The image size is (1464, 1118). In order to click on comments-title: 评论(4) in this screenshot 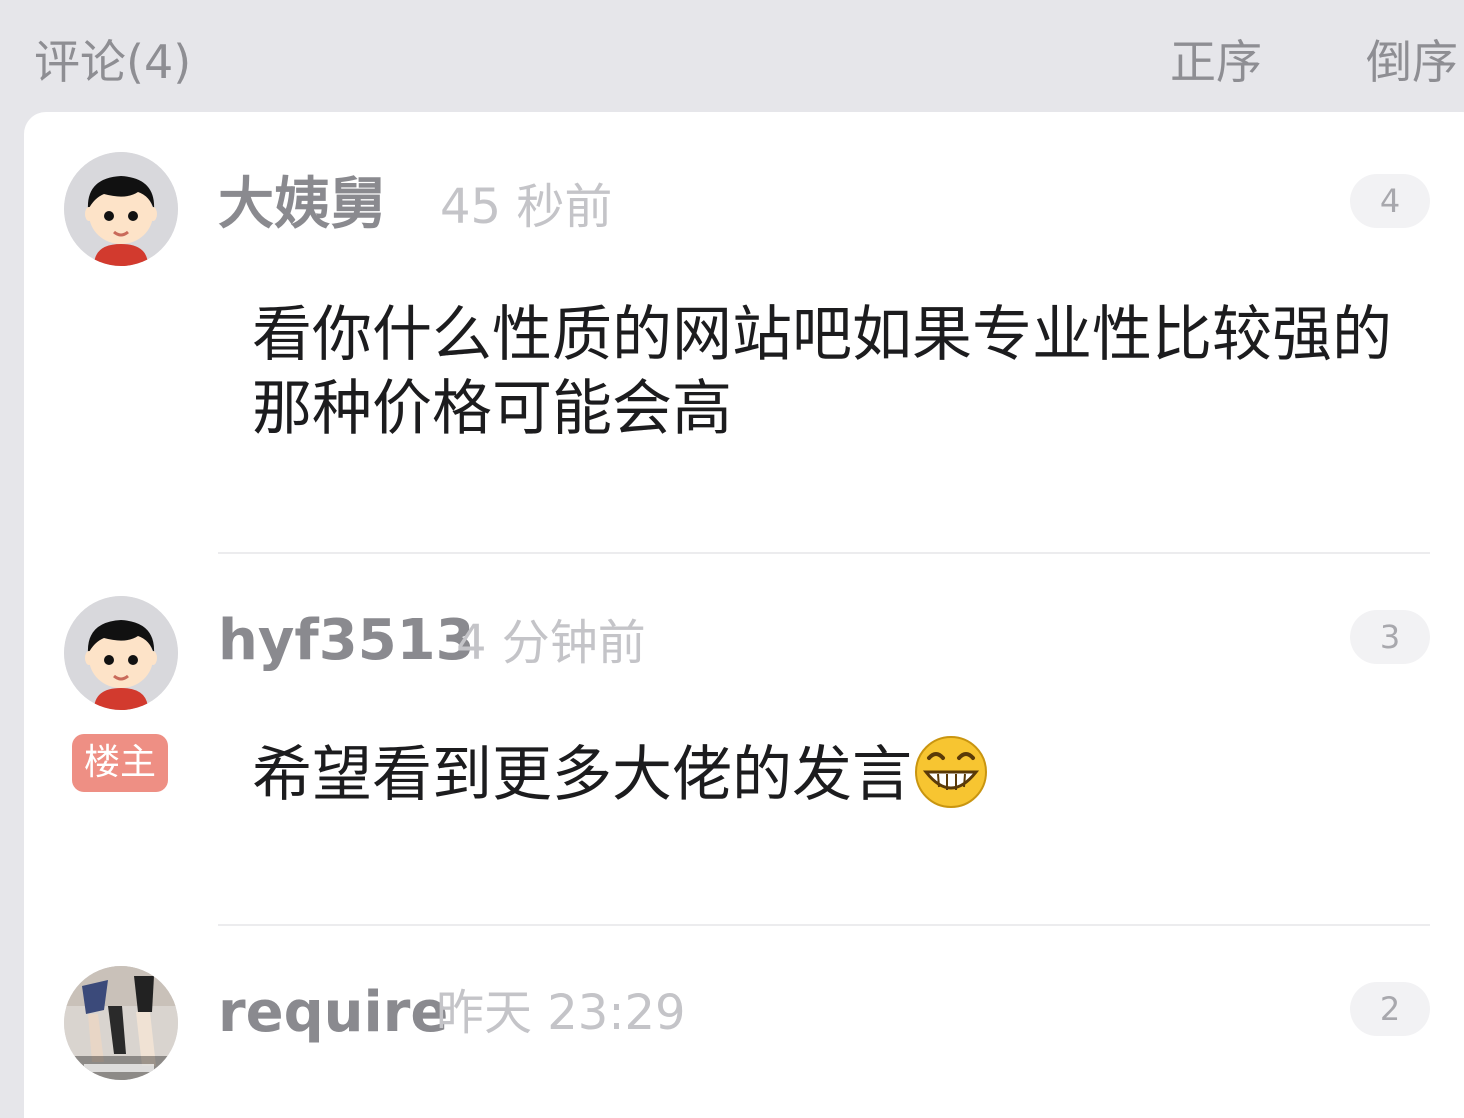, I will do `click(113, 62)`.